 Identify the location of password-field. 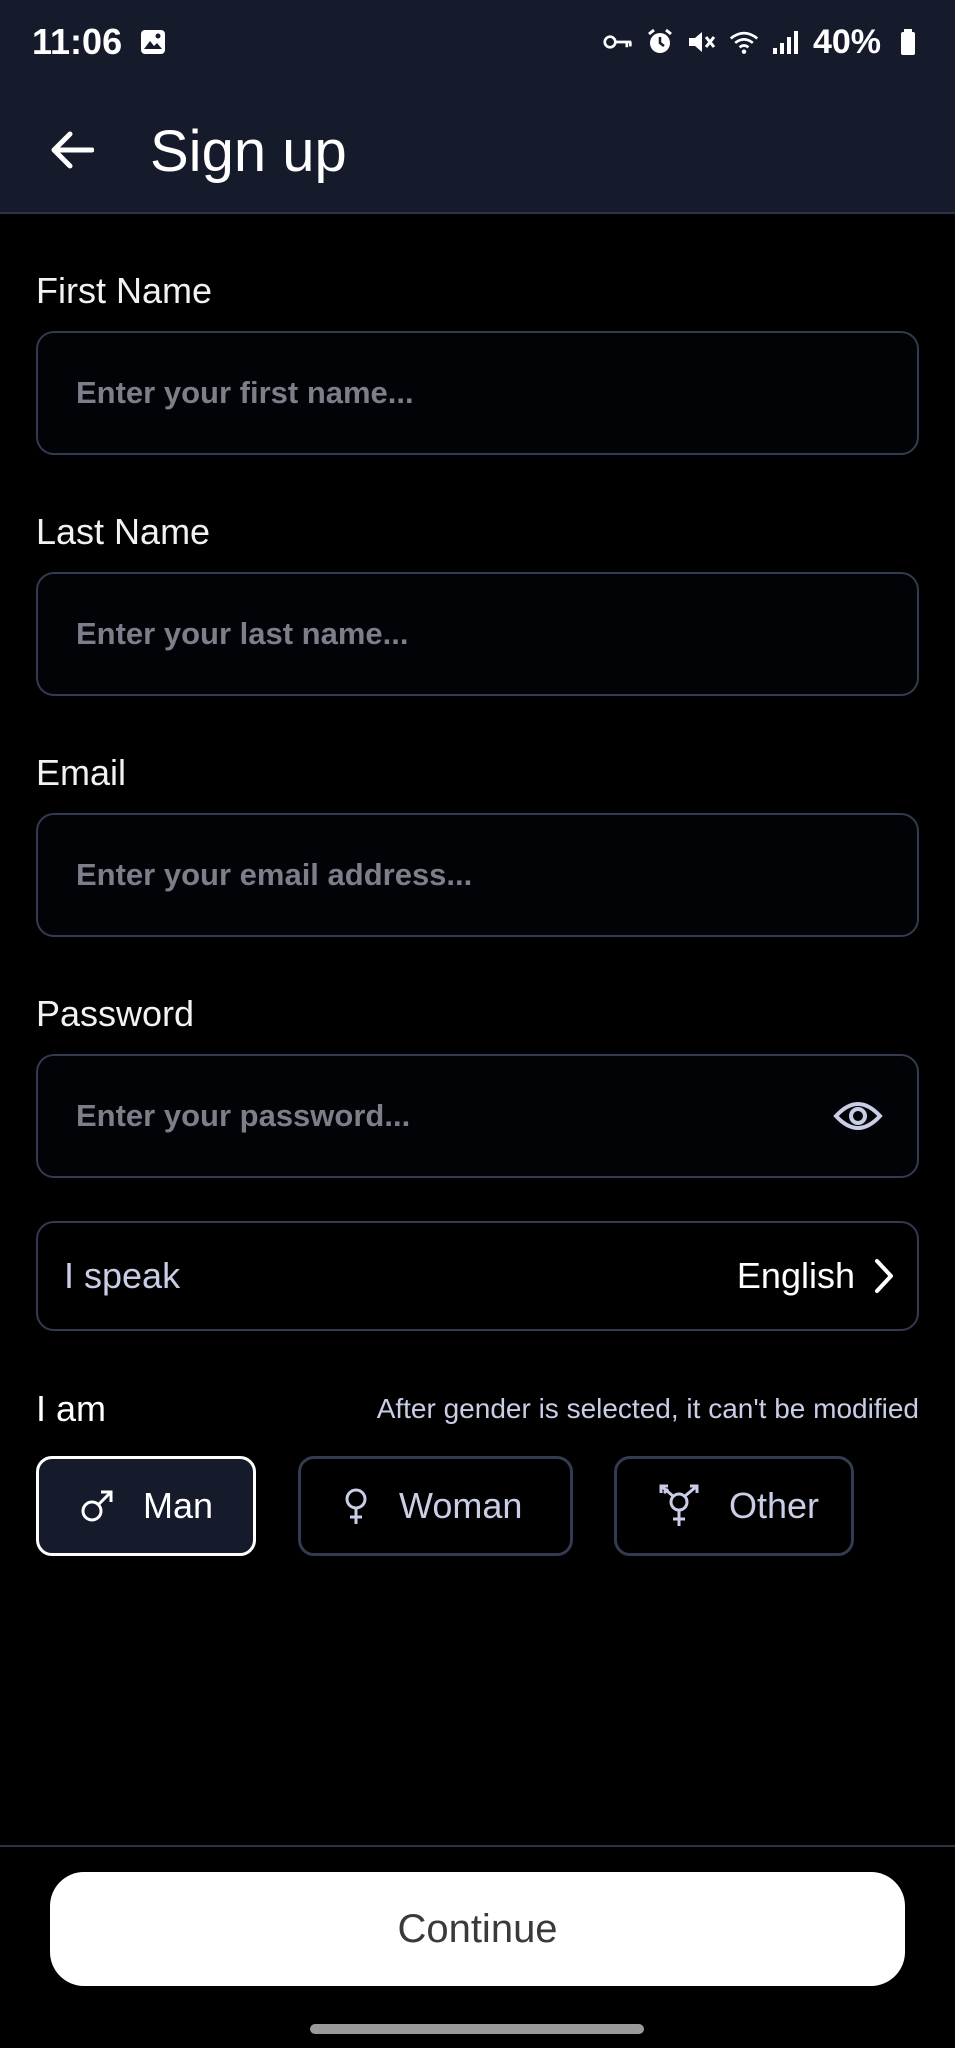
(477, 1116).